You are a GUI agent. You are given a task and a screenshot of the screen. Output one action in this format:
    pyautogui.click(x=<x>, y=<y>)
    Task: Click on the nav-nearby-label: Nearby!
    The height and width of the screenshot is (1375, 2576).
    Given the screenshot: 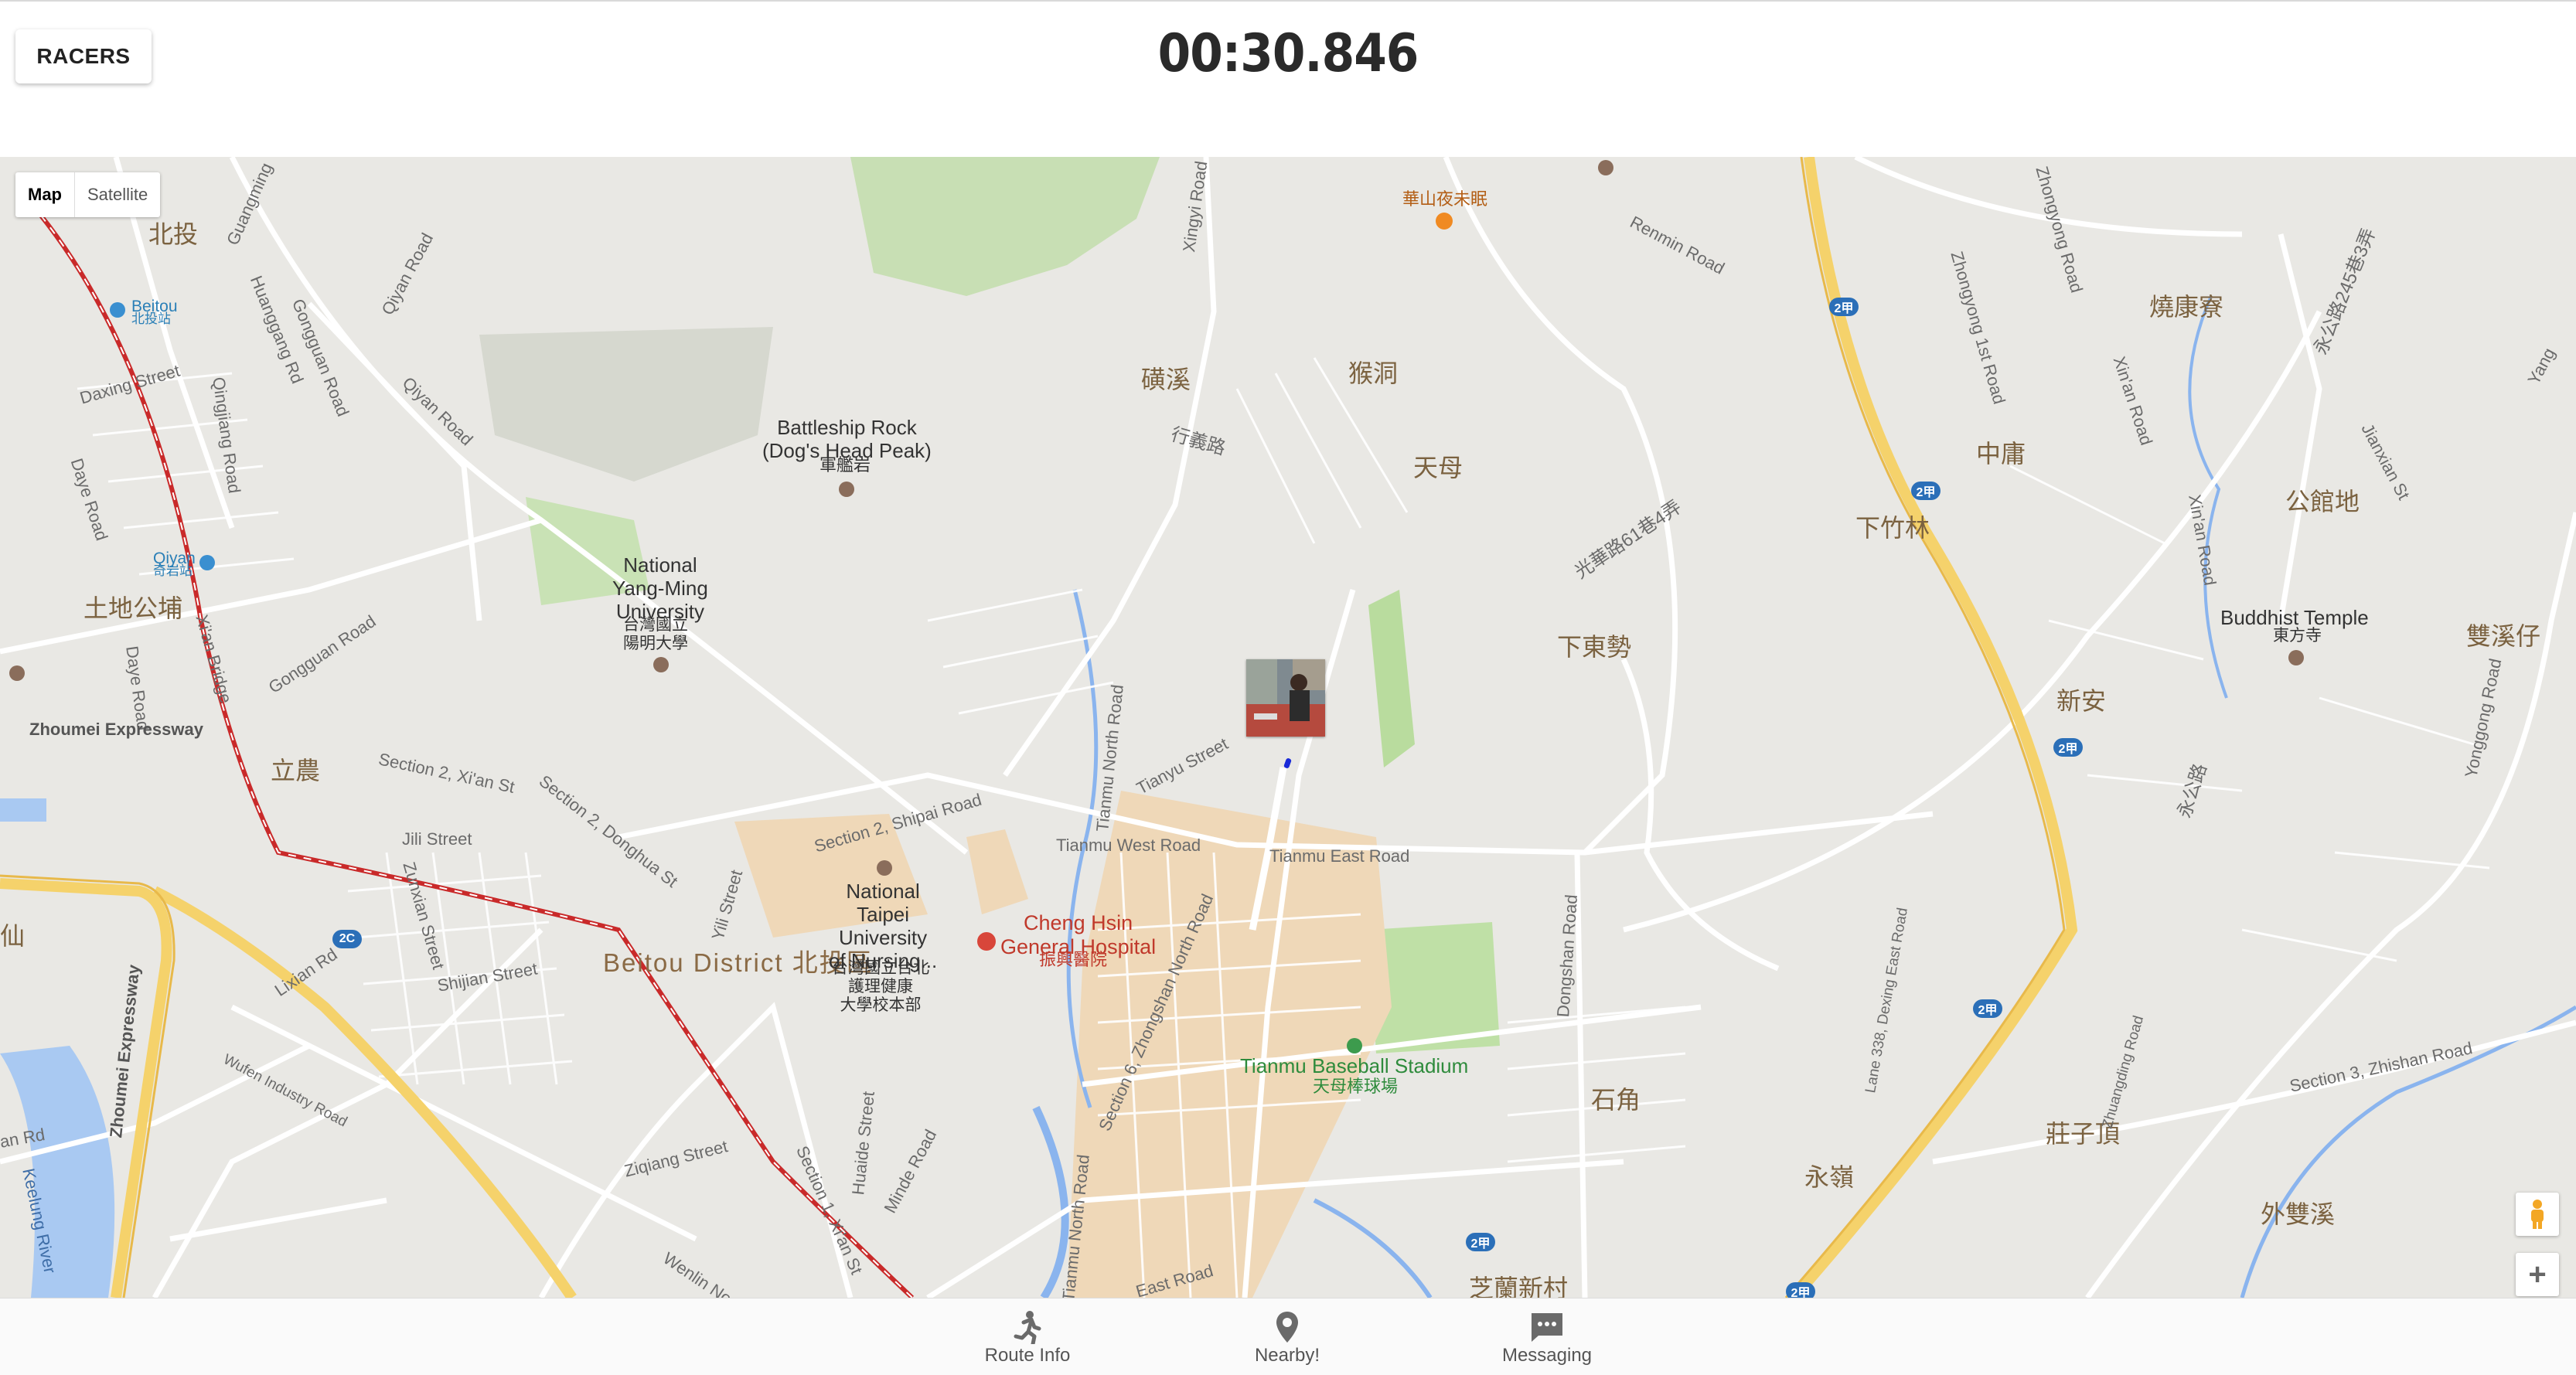 What is the action you would take?
    pyautogui.click(x=1287, y=1355)
    